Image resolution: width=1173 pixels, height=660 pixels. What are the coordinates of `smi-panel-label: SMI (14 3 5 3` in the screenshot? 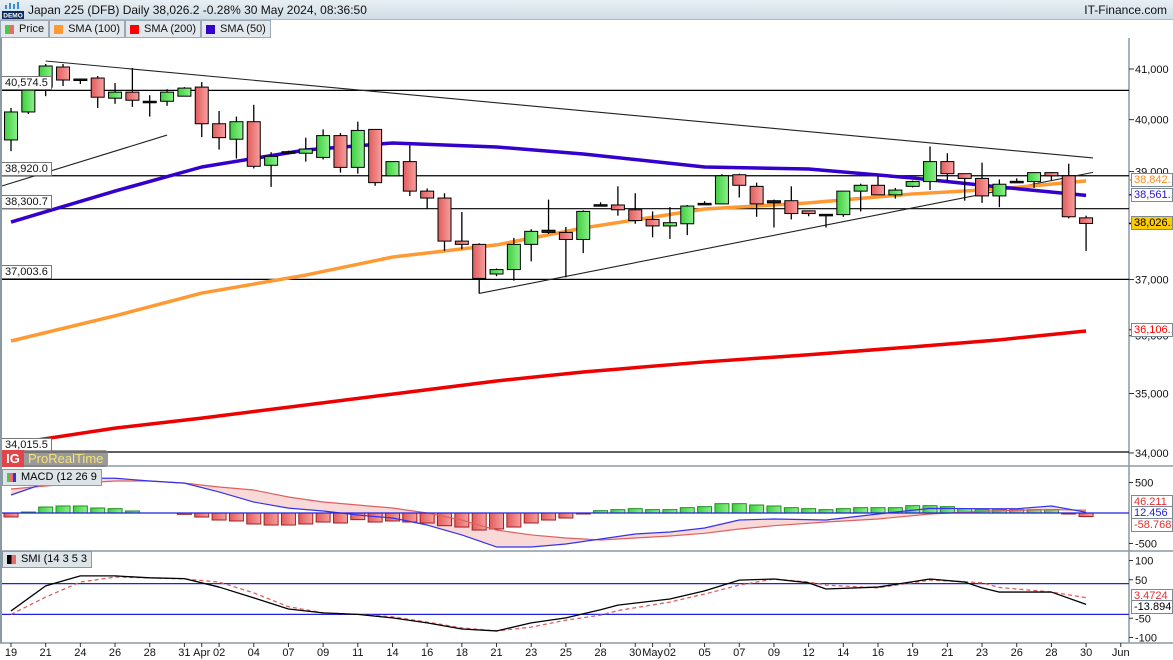 It's located at (47, 559).